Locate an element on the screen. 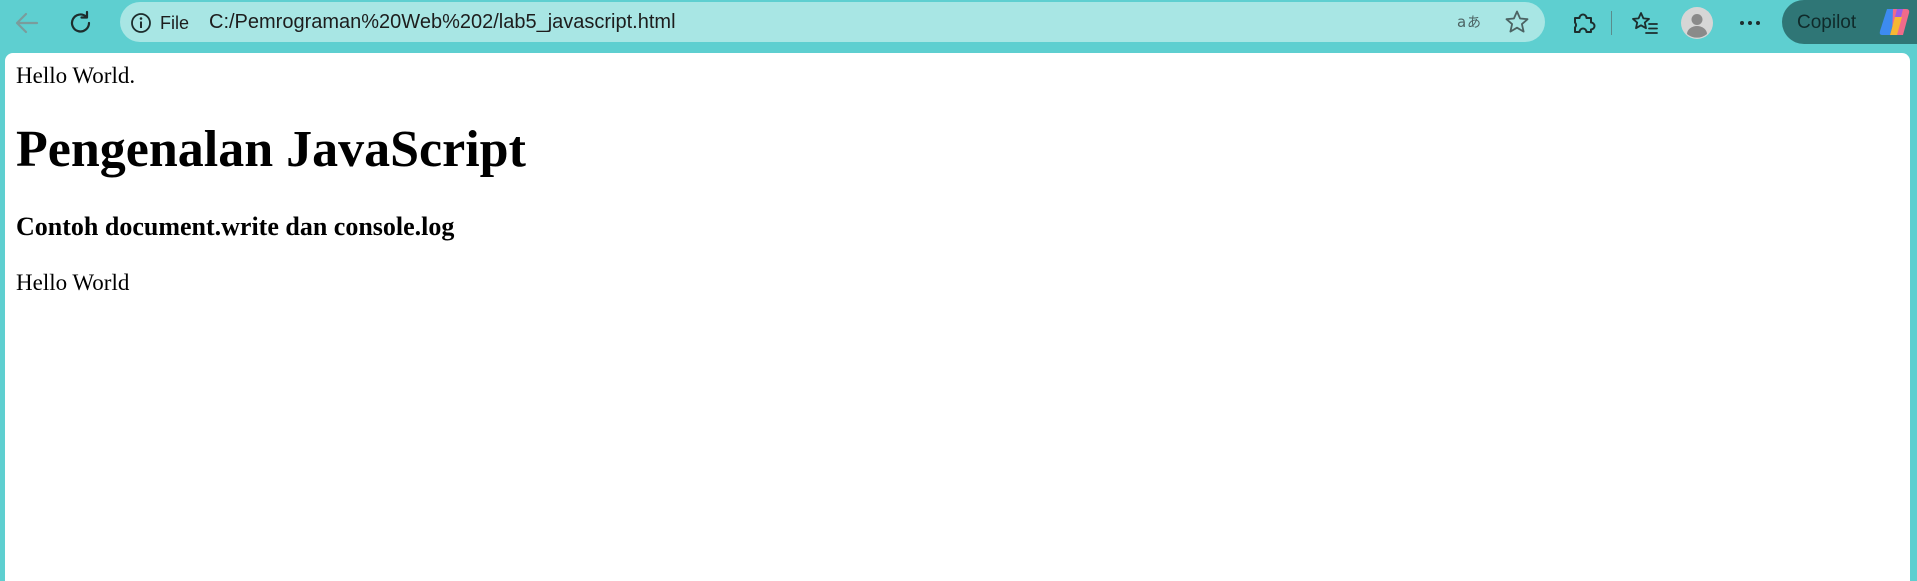 The image size is (1917, 581). profile-button is located at coordinates (1697, 23).